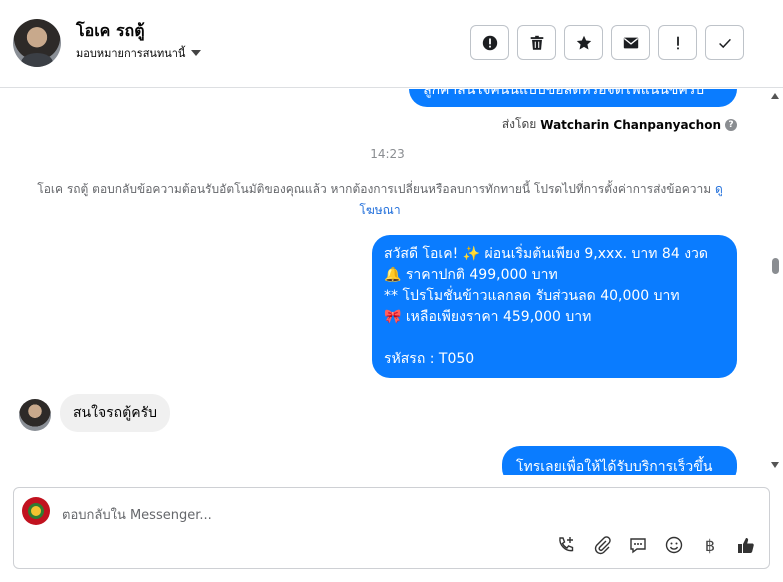  What do you see at coordinates (674, 545) in the screenshot?
I see `emoji-icon` at bounding box center [674, 545].